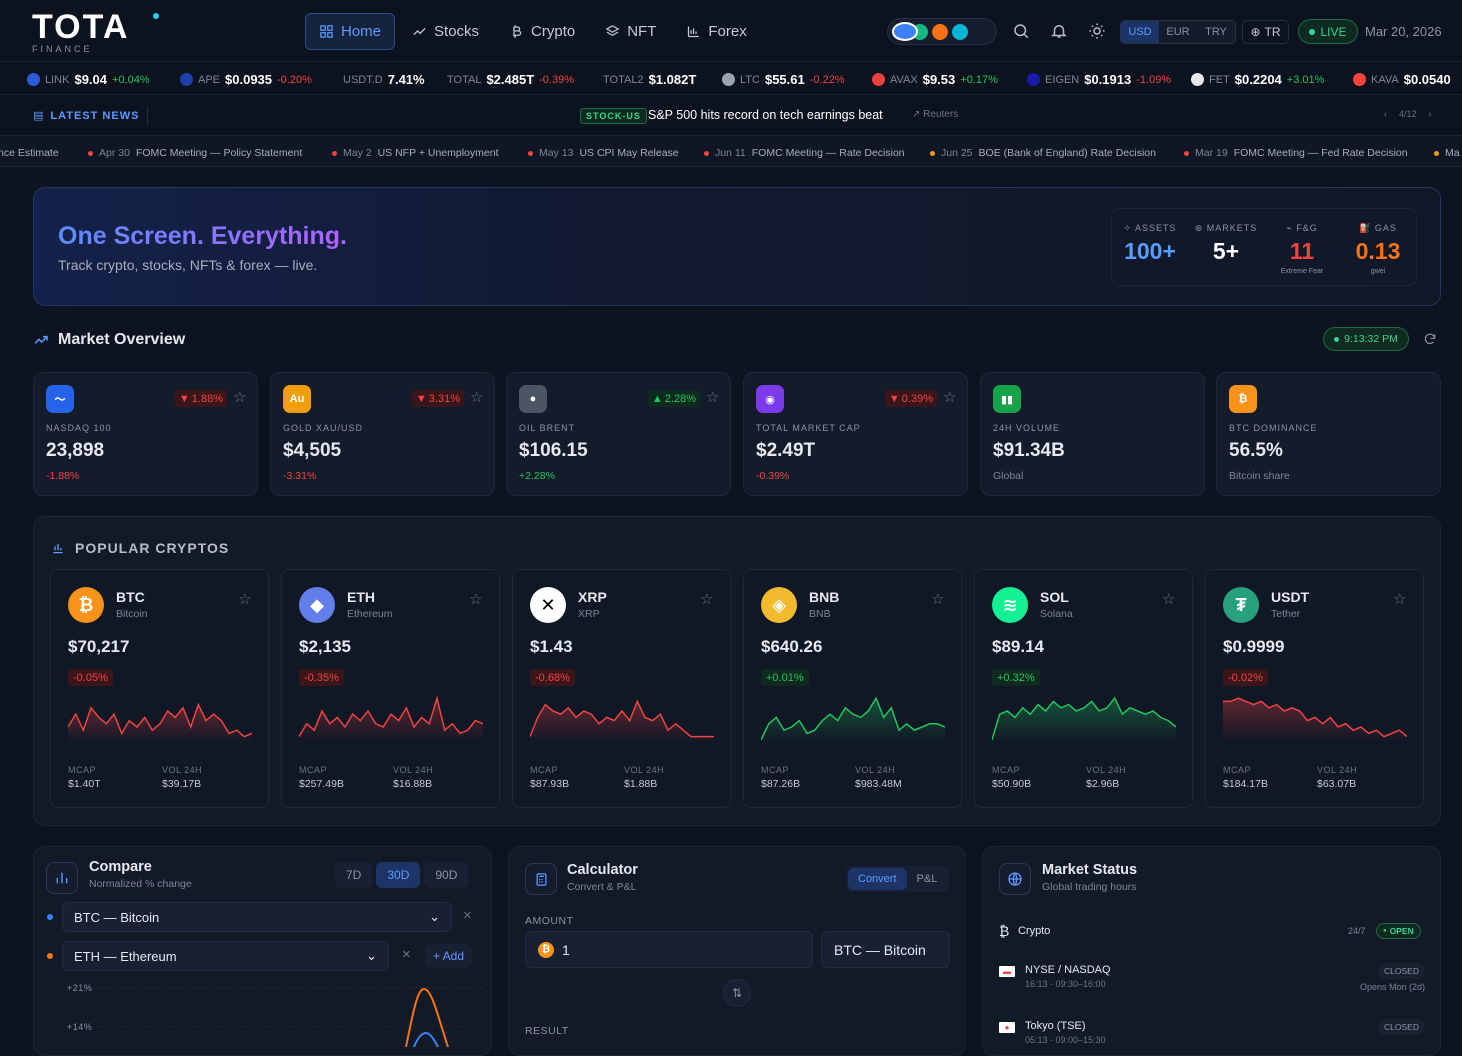 The width and height of the screenshot is (1462, 1056). Describe the element at coordinates (630, 31) in the screenshot. I see `nav-nft: NFT` at that location.